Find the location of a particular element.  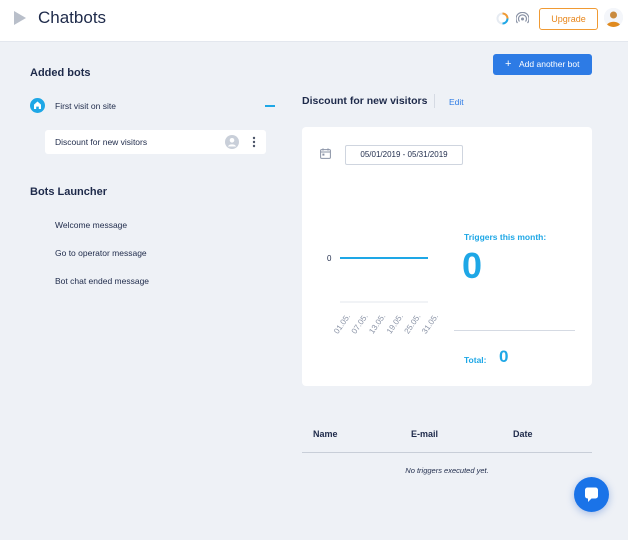

page-title: Chatbots is located at coordinates (72, 17).